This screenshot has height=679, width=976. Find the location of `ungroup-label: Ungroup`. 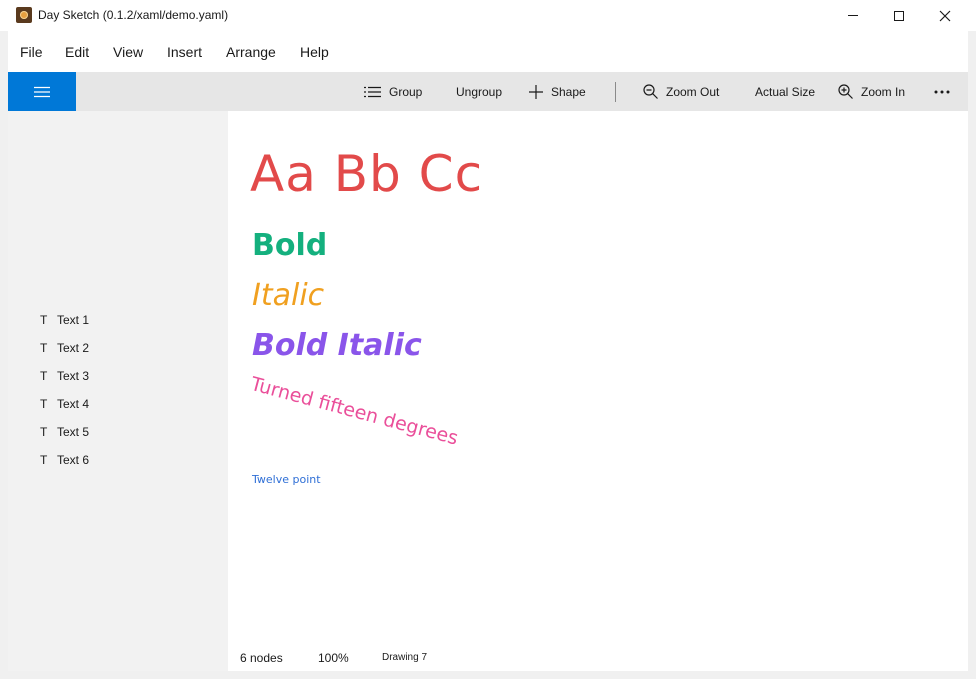

ungroup-label: Ungroup is located at coordinates (479, 91).